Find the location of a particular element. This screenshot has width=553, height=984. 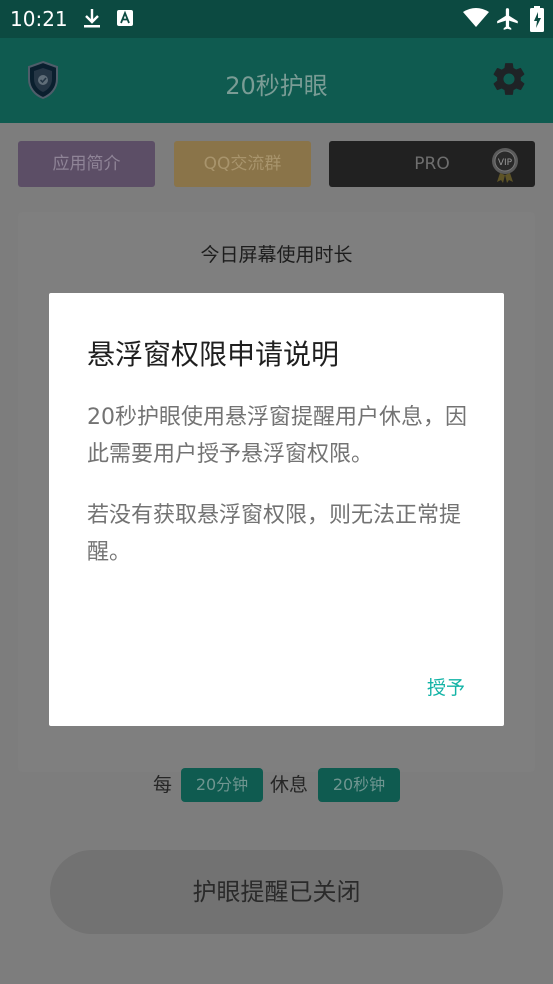

reminder-toggle-button: 护眼提醒已关闭 is located at coordinates (276, 892).